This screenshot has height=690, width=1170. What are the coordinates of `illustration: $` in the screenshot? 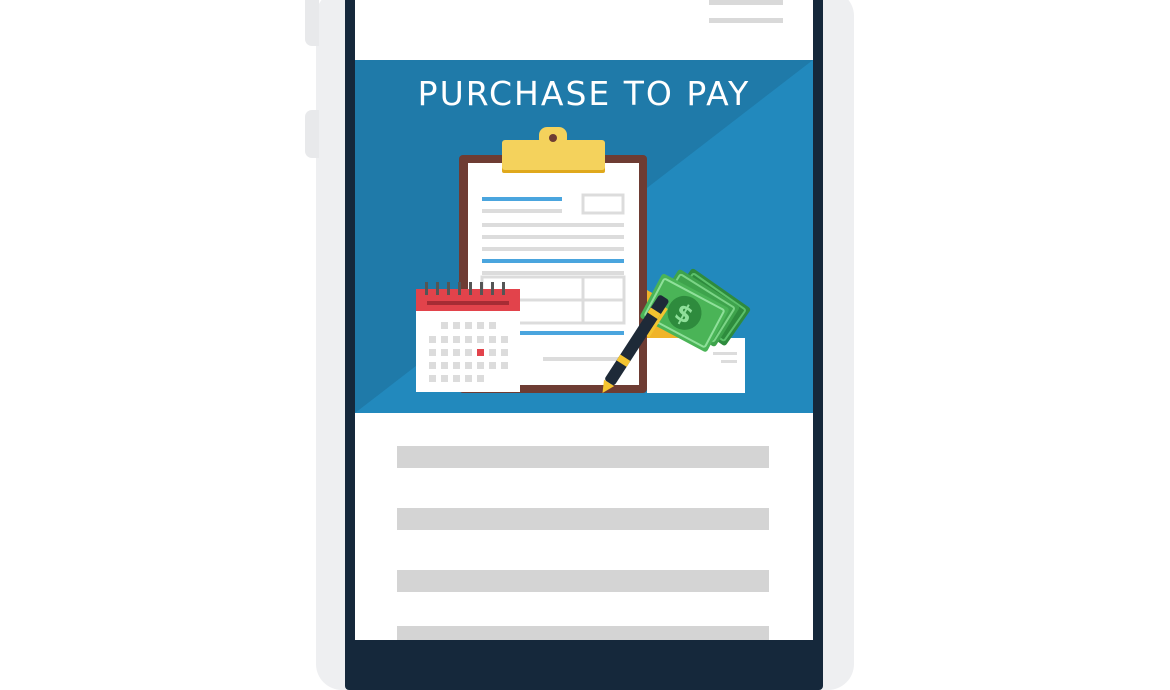 It's located at (583, 260).